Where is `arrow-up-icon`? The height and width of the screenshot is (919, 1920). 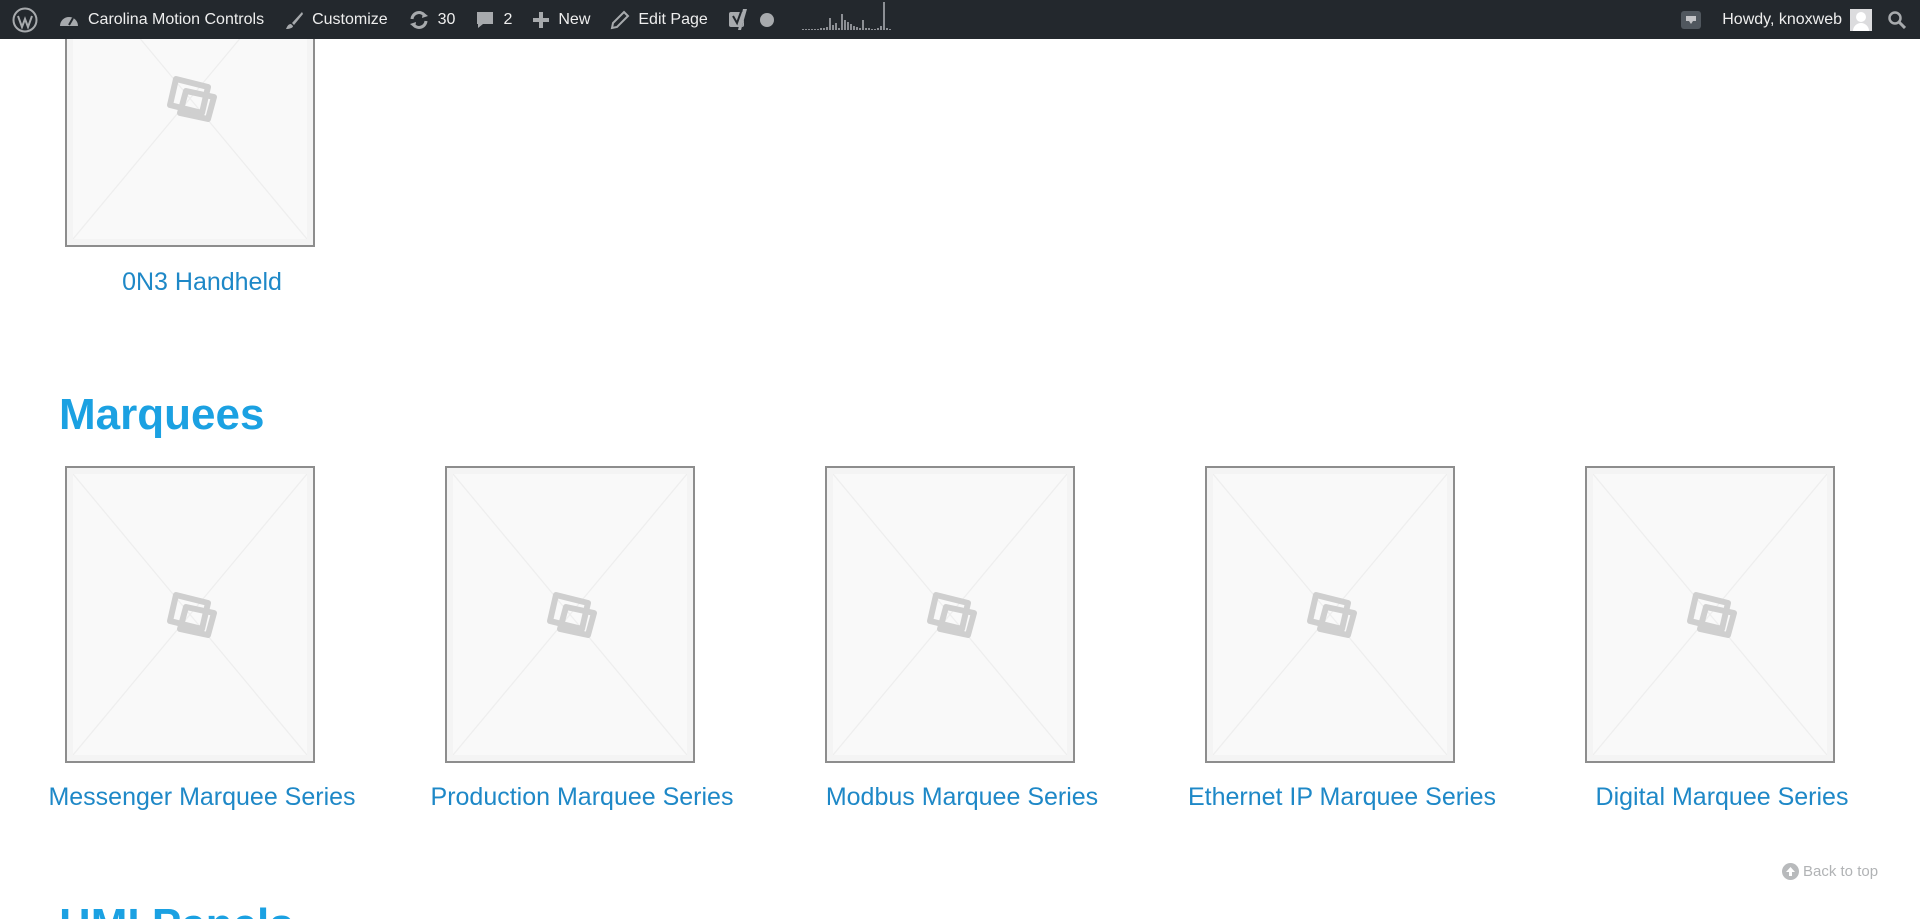 arrow-up-icon is located at coordinates (1790, 871).